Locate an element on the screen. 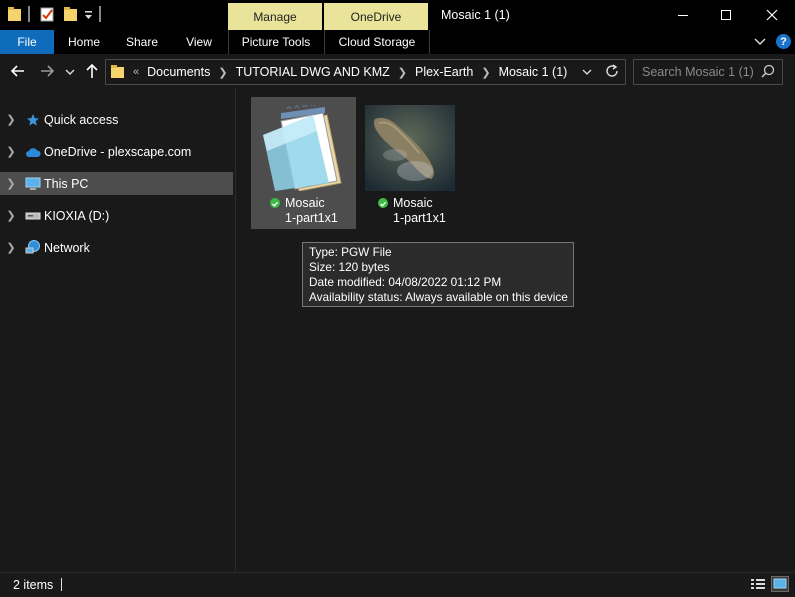 The width and height of the screenshot is (795, 597). notepad-file-icon is located at coordinates (303, 147).